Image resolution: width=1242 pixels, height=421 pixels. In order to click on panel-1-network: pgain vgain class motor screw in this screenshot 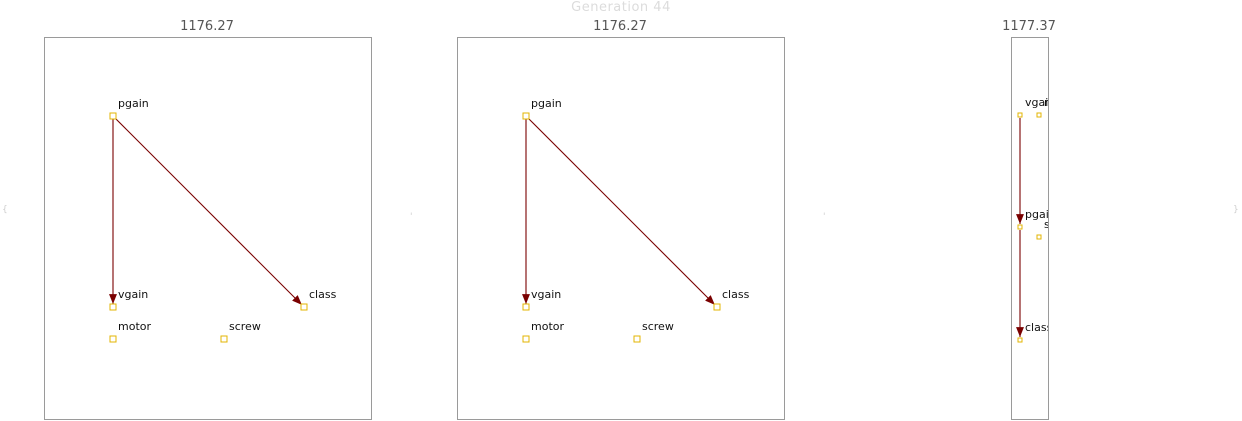, I will do `click(223, 220)`.